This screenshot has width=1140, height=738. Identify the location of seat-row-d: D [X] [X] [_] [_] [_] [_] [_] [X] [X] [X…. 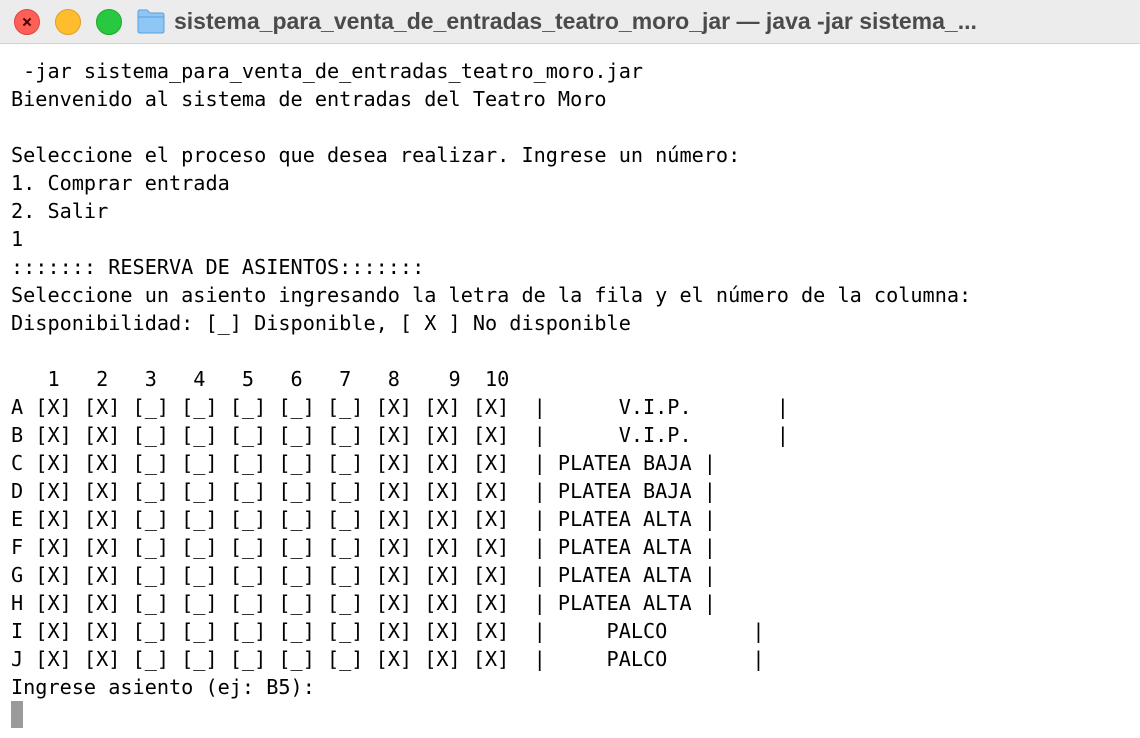
(363, 491).